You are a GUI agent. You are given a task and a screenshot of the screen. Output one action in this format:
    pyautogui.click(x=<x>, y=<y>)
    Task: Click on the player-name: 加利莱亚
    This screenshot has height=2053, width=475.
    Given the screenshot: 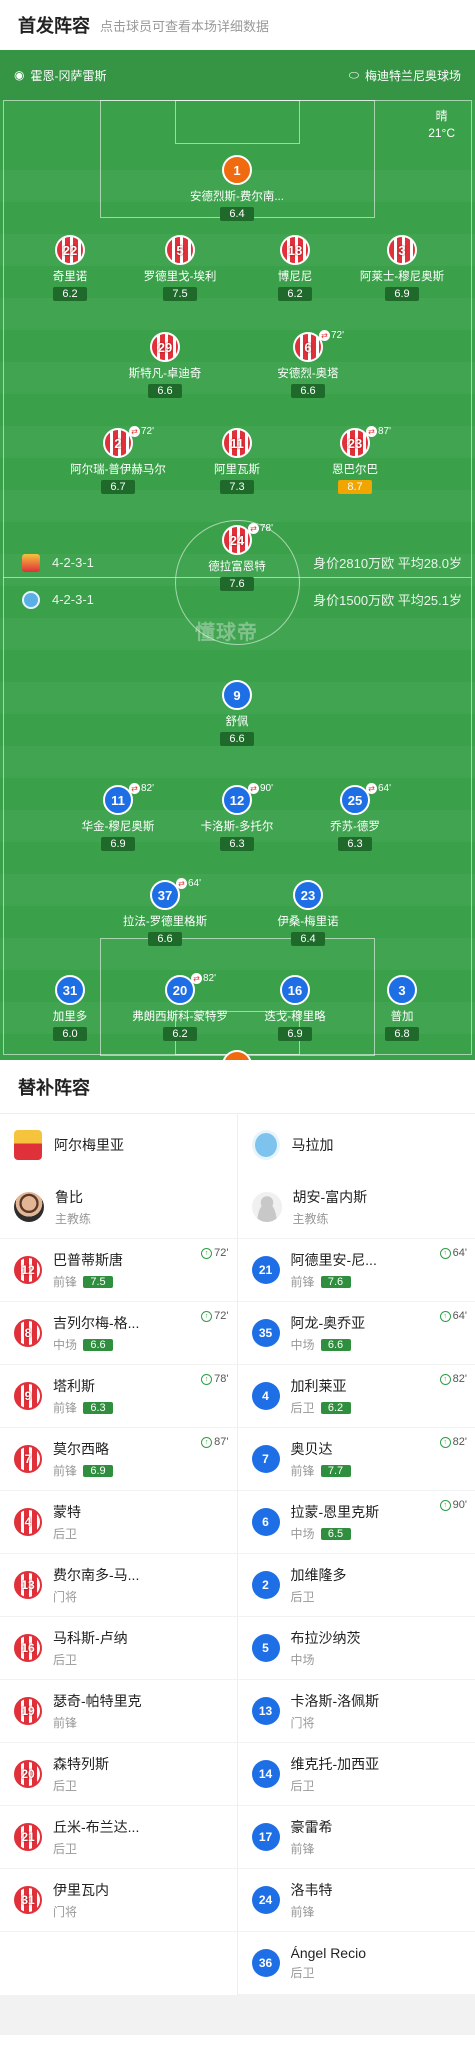 What is the action you would take?
    pyautogui.click(x=318, y=1386)
    